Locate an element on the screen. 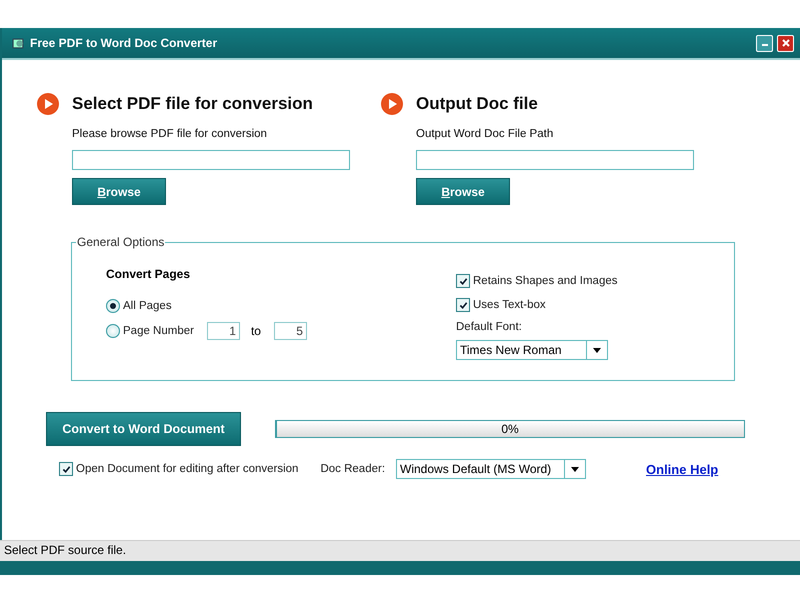 Image resolution: width=800 pixels, height=600 pixels. radio-label: Page Number is located at coordinates (158, 330).